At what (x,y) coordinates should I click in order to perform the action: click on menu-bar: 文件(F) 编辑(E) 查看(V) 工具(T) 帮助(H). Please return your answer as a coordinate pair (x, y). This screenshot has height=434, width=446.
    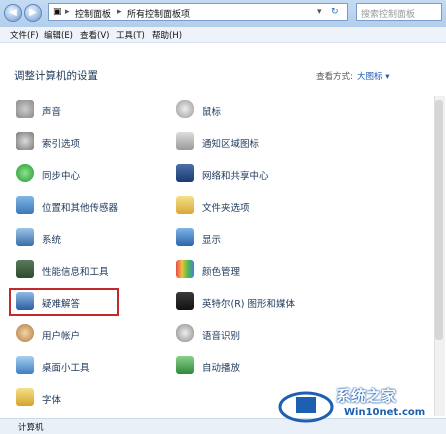
    Looking at the image, I should click on (223, 35).